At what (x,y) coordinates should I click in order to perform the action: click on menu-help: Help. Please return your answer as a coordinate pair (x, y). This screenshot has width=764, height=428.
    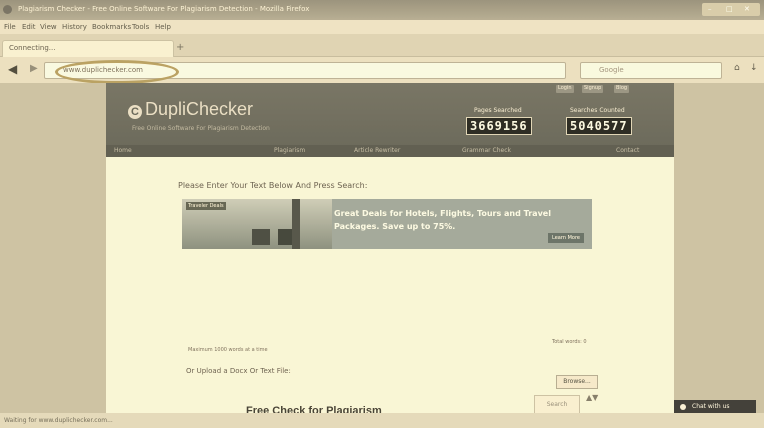
    Looking at the image, I should click on (163, 27).